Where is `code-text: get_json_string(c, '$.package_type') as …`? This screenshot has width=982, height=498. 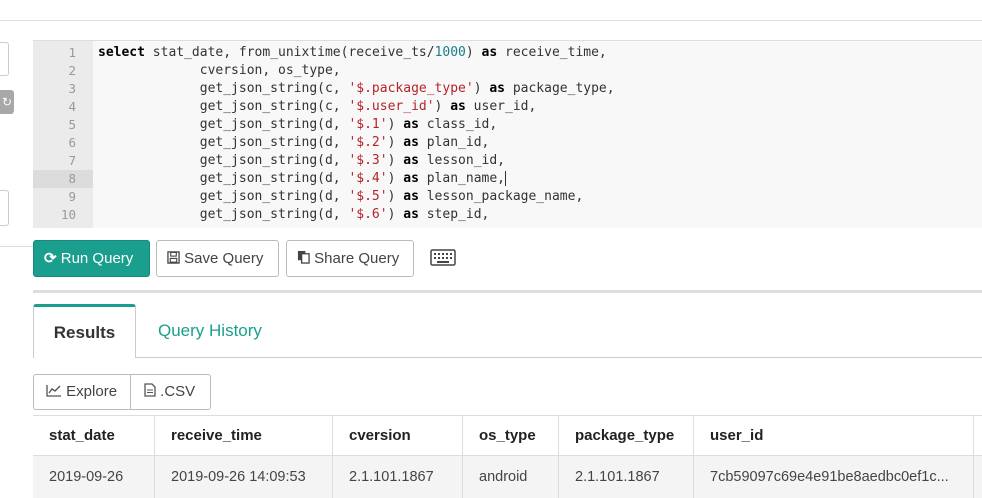 code-text: get_json_string(c, '$.package_type') as … is located at coordinates (356, 88).